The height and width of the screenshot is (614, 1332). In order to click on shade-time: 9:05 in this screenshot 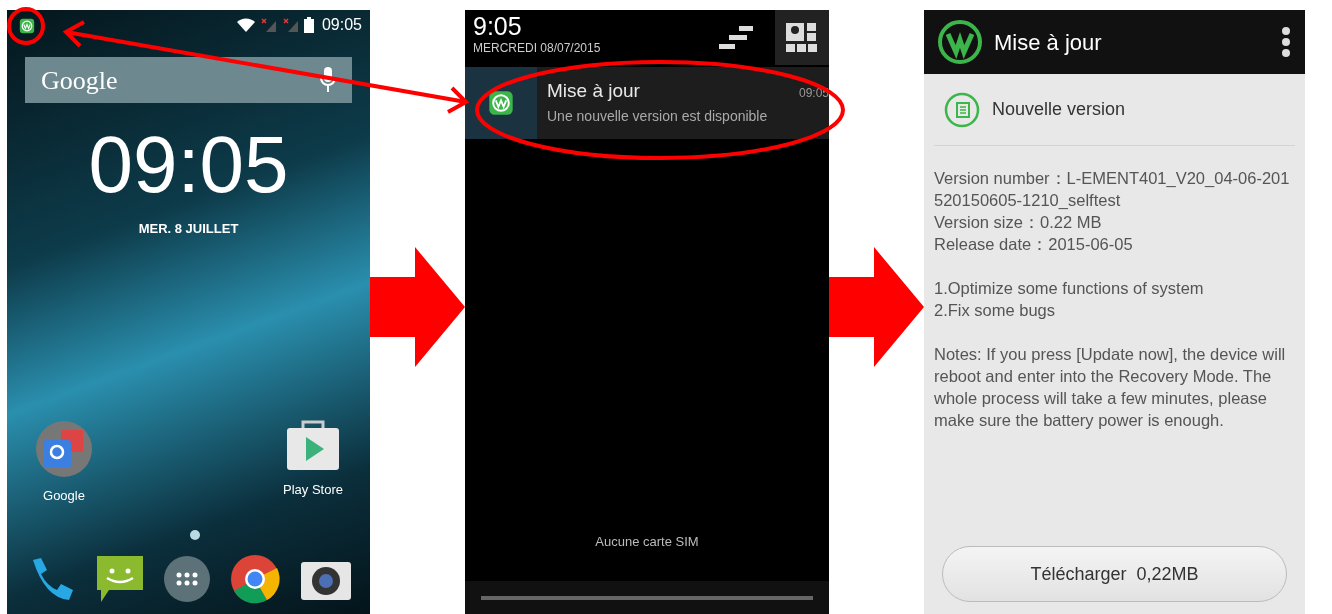, I will do `click(498, 26)`.